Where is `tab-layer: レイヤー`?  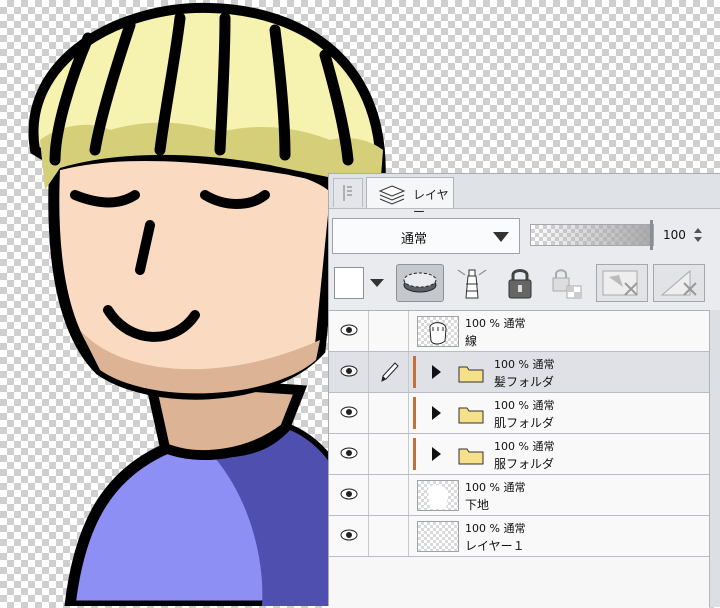
tab-layer: レイヤー is located at coordinates (410, 198).